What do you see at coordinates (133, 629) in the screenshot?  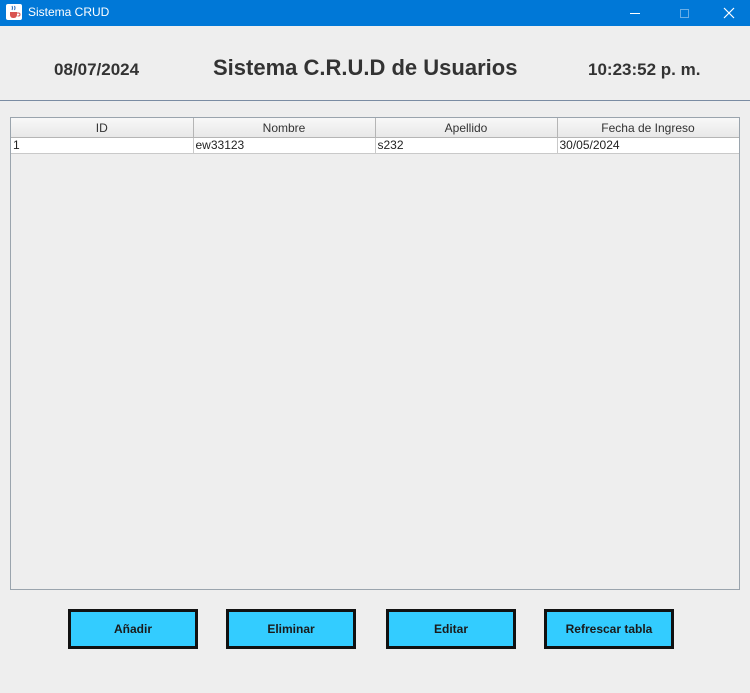 I see `add-button: Añadir` at bounding box center [133, 629].